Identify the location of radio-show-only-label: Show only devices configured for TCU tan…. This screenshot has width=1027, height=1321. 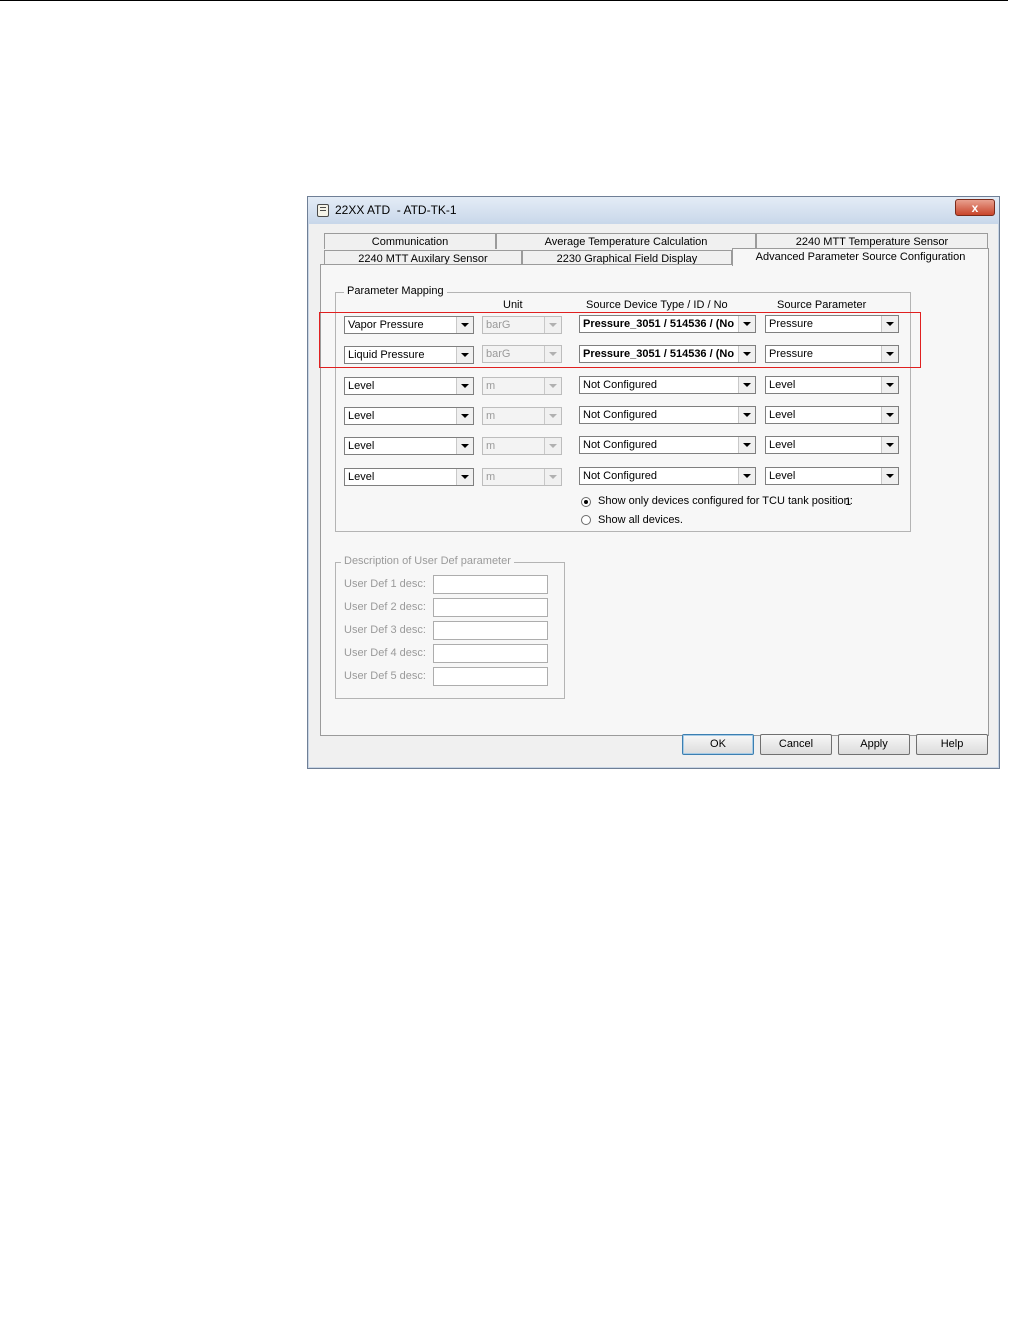
(725, 501).